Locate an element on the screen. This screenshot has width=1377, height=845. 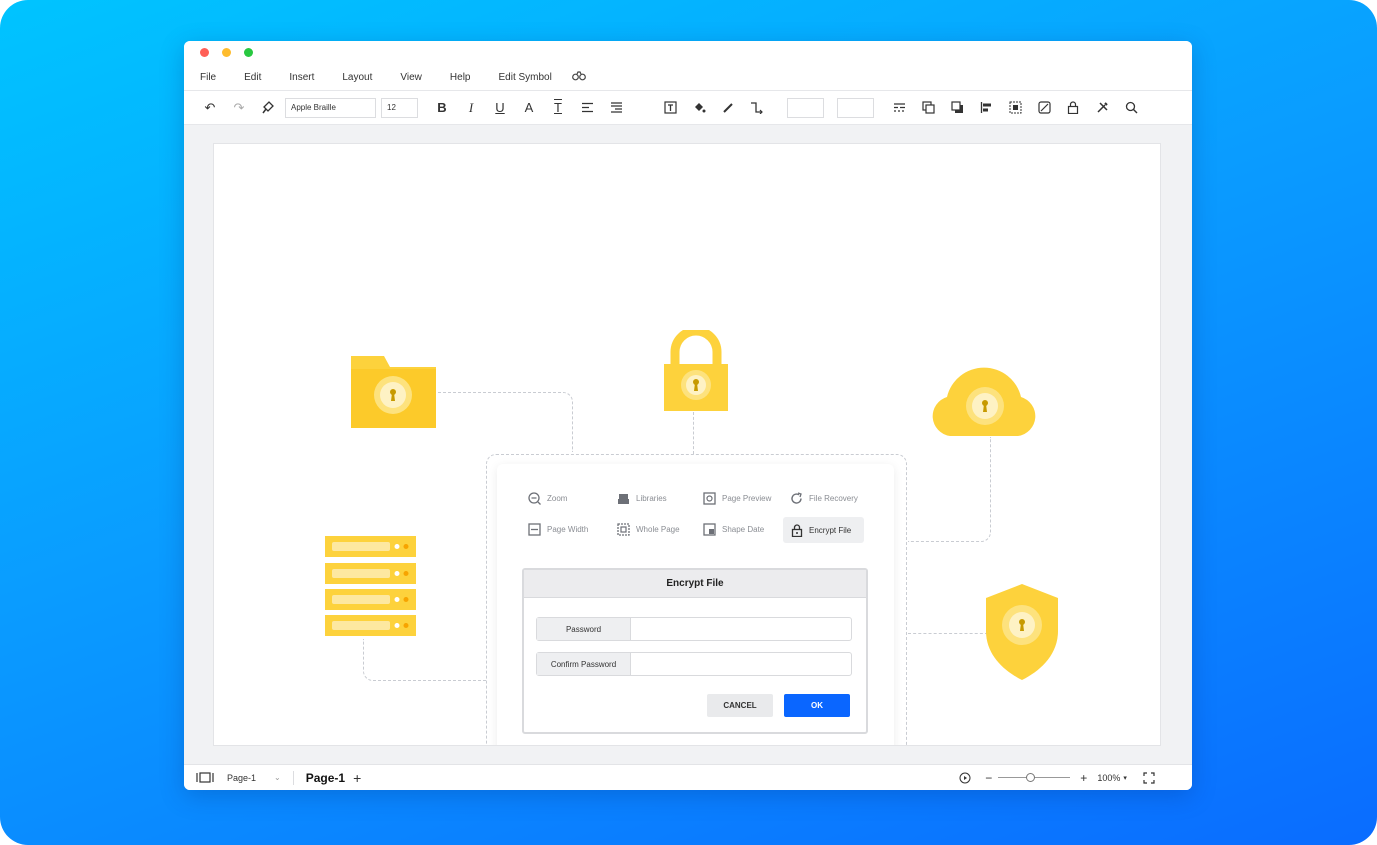
zoom-level: 100% is located at coordinates (1108, 778).